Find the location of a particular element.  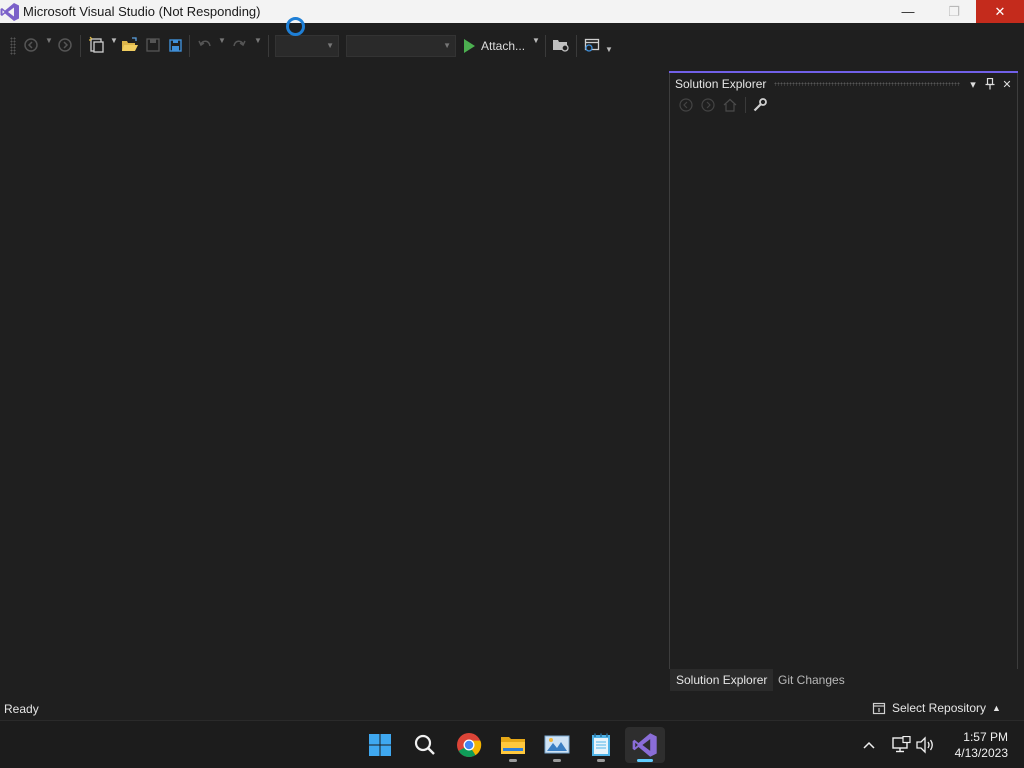

close-panel-button: ✕ is located at coordinates (1007, 84).